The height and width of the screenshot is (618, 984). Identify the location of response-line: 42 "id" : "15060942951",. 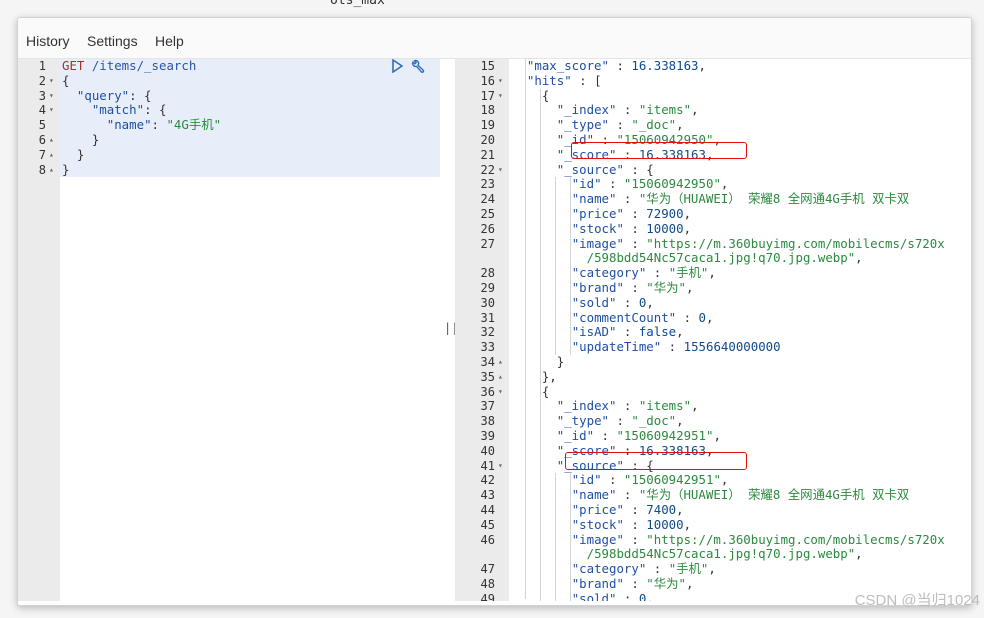
(713, 480).